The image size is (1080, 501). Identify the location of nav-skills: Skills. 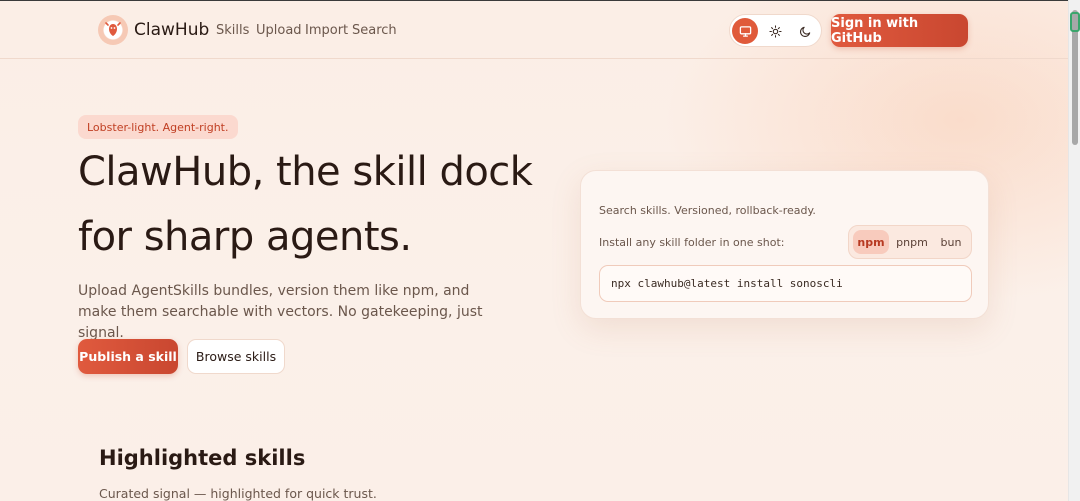
(232, 30).